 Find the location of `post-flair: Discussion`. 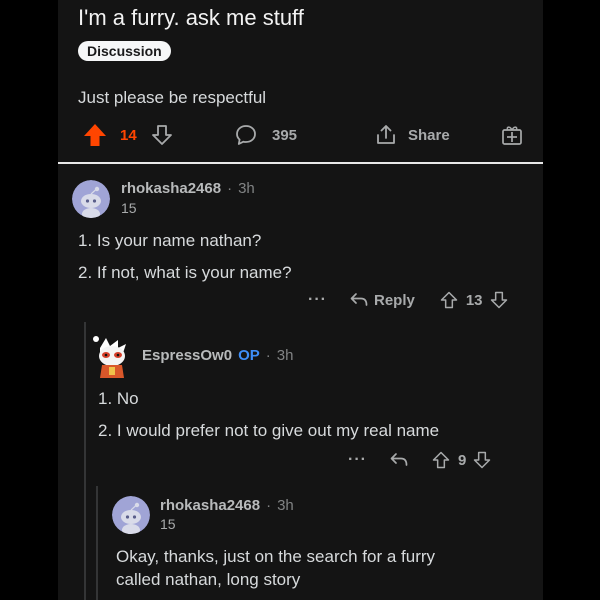

post-flair: Discussion is located at coordinates (124, 51).